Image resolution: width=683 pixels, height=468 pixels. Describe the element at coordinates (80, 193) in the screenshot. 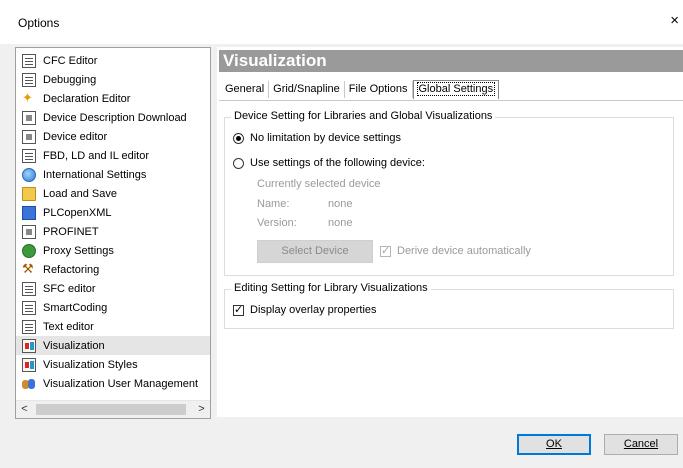

I see `tree-item-label: Load and Save` at that location.